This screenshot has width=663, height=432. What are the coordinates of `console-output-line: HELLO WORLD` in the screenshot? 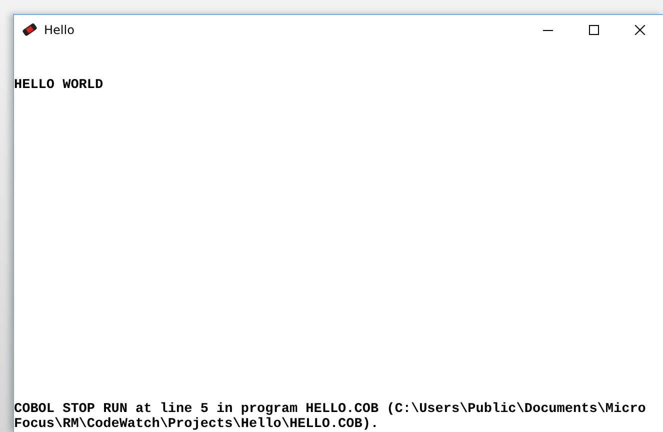 It's located at (59, 85).